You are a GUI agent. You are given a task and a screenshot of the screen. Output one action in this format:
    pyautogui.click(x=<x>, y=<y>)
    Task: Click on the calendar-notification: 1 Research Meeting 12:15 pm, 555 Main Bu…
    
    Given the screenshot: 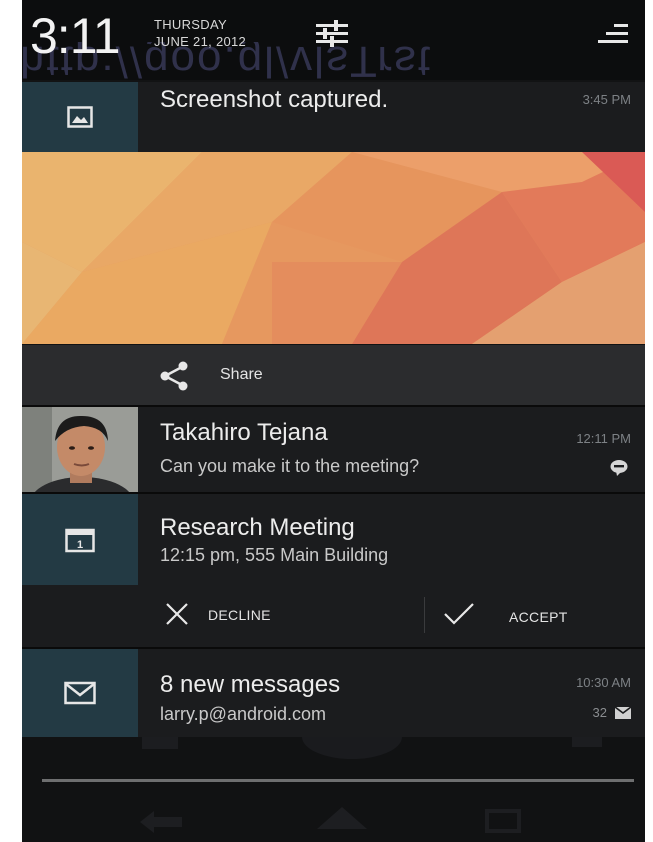 What is the action you would take?
    pyautogui.click(x=333, y=539)
    